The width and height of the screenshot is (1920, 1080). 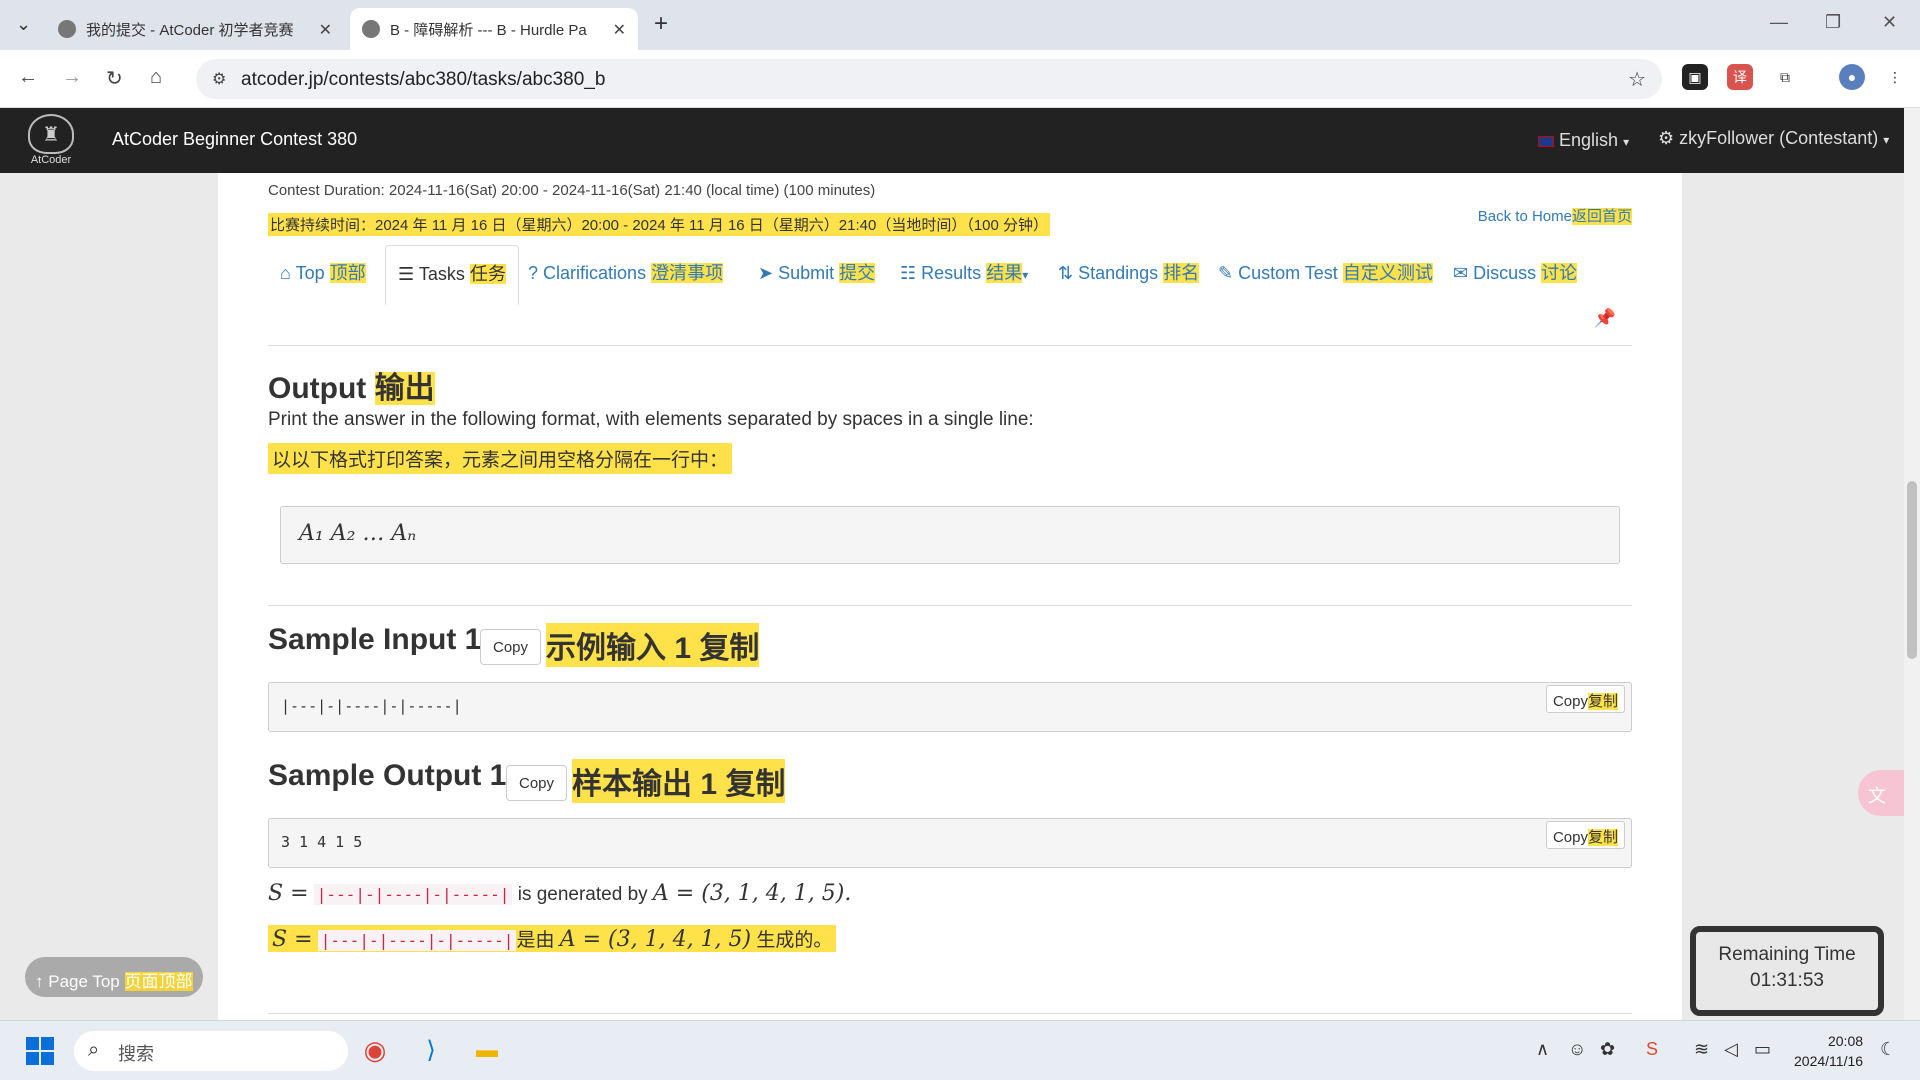 I want to click on remaining-label: Remaining Time, so click(x=1787, y=954).